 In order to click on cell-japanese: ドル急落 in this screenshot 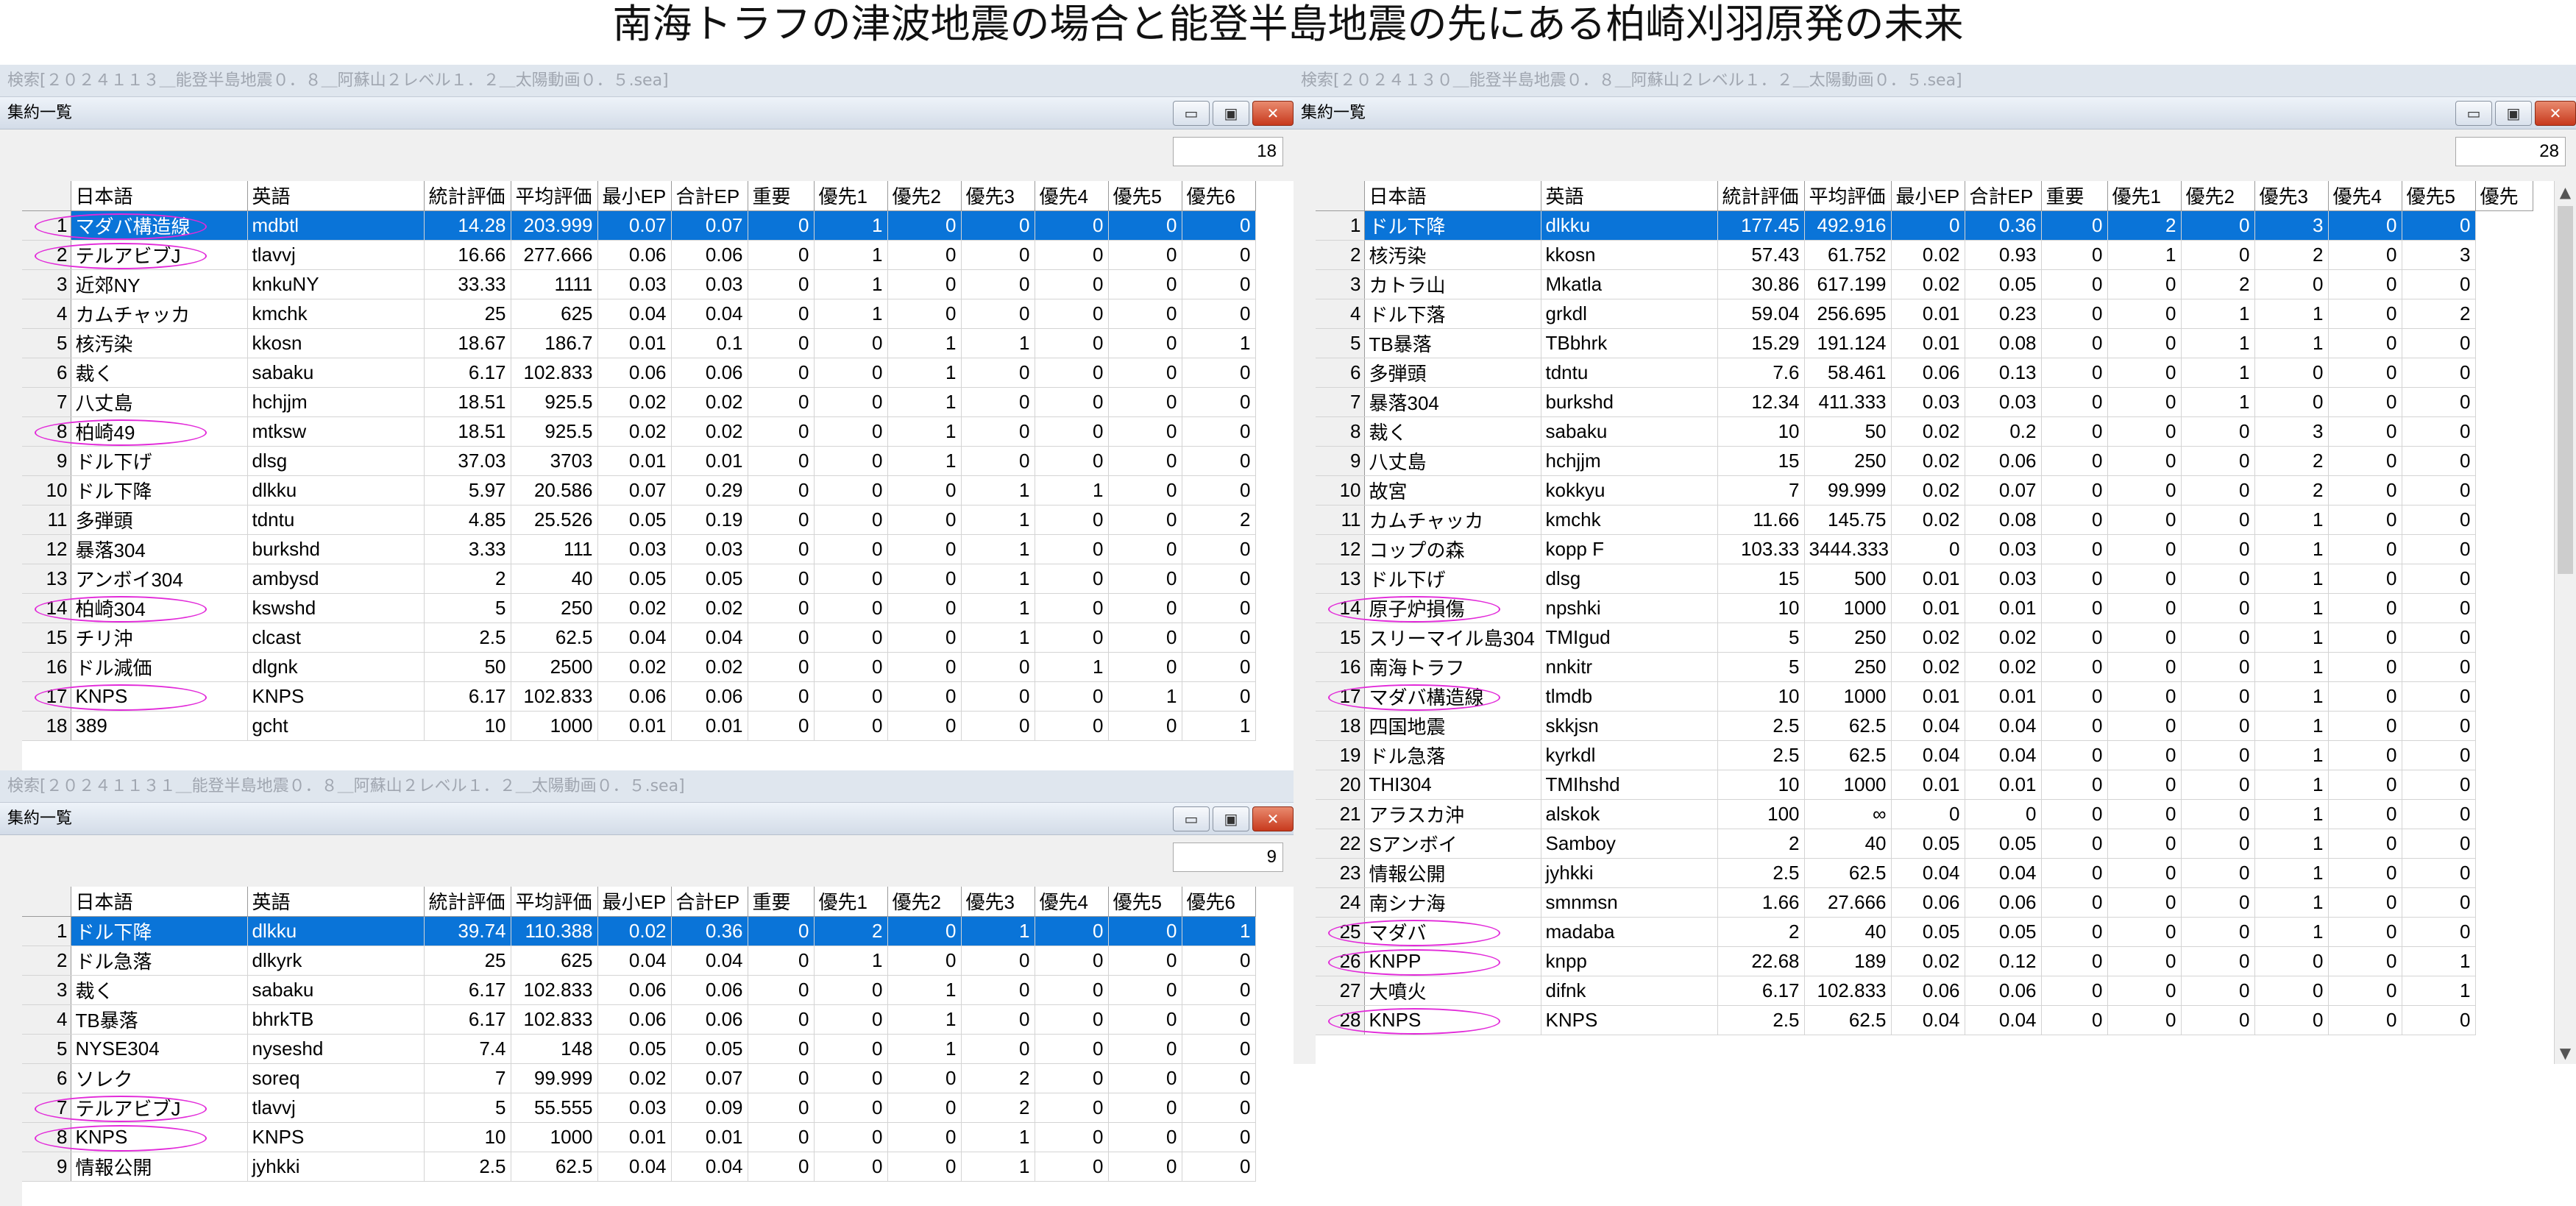, I will do `click(159, 961)`.